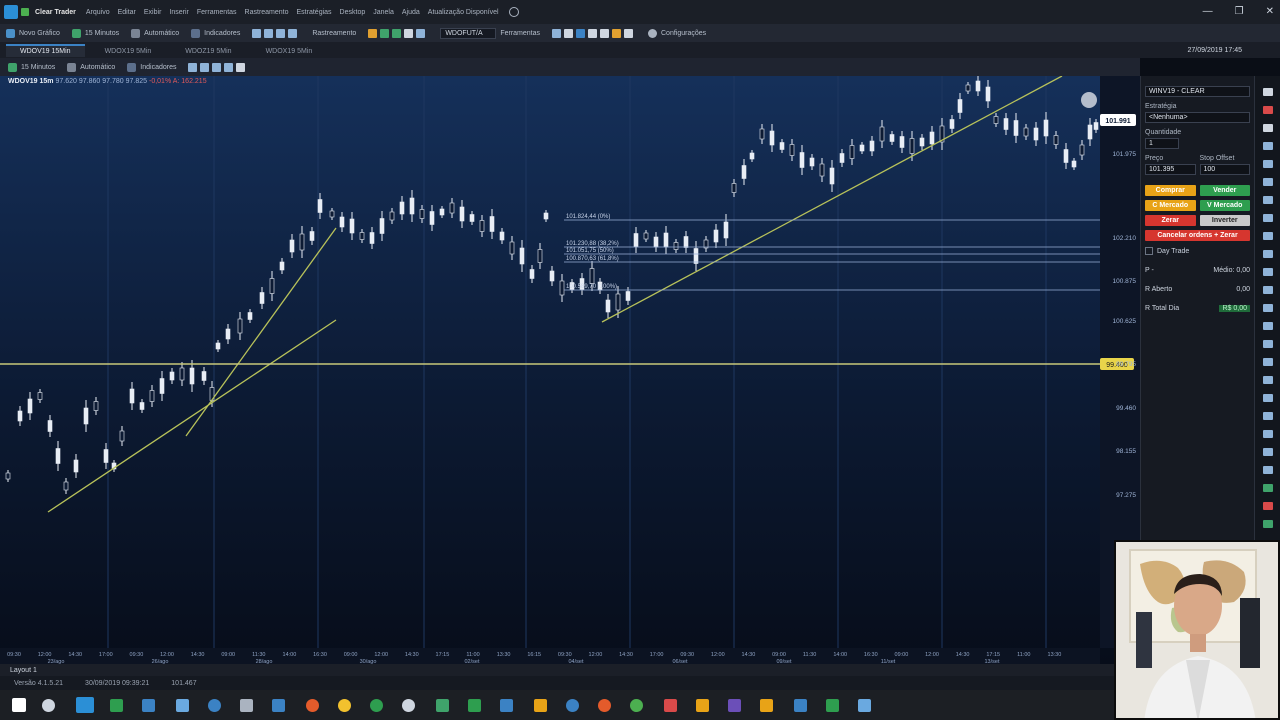 The height and width of the screenshot is (720, 1280). Describe the element at coordinates (19, 705) in the screenshot. I see `windows-start-icon` at that location.